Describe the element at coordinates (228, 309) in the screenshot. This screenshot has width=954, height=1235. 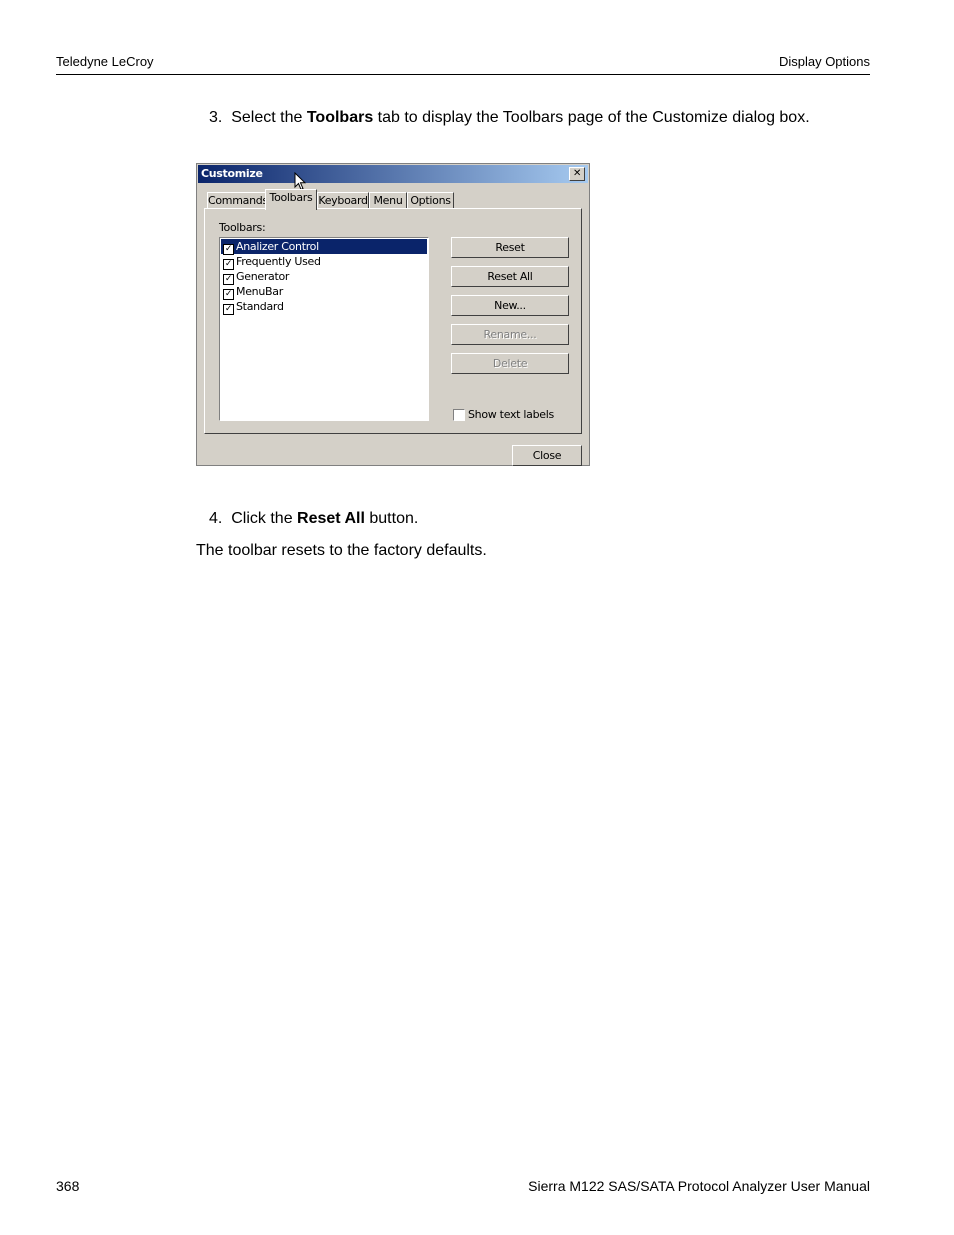
I see `checkbox-checked-icon: ✓` at that location.